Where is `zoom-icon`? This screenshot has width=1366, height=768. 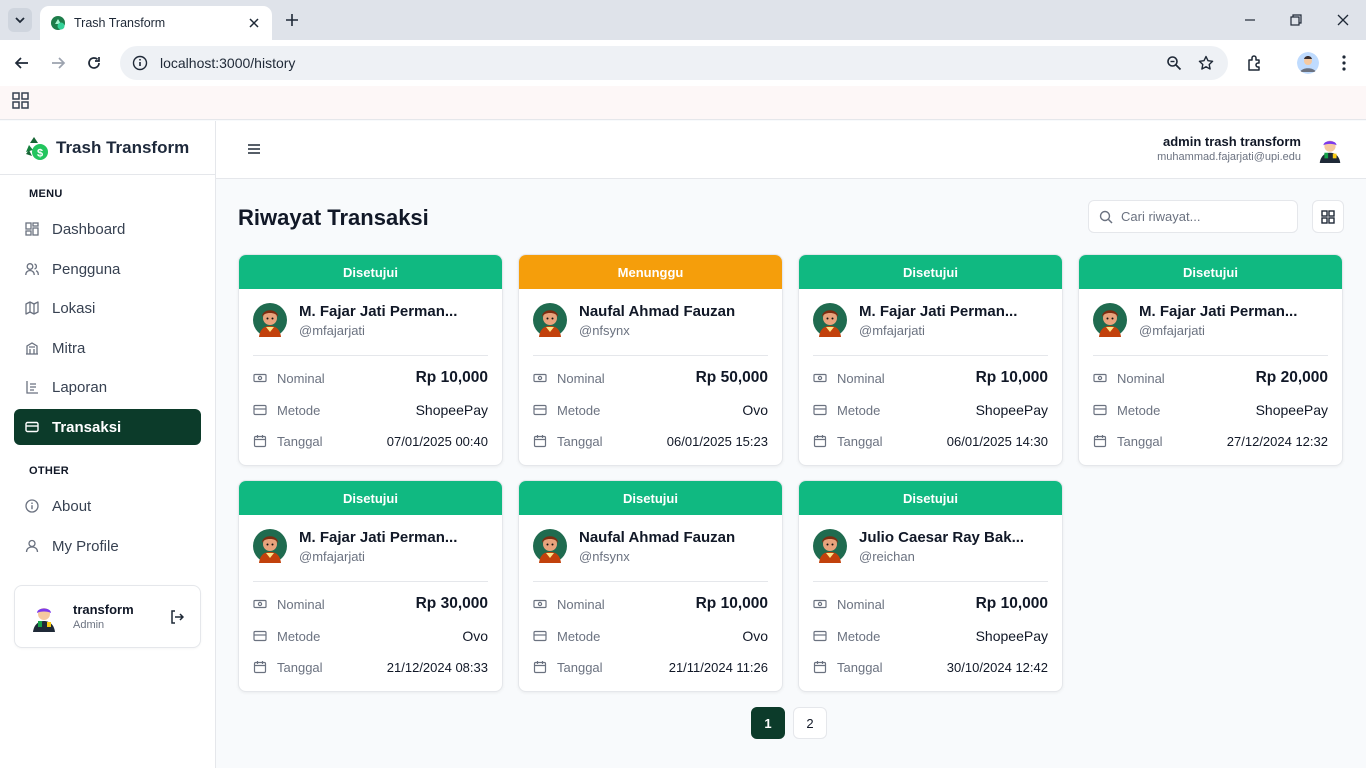 zoom-icon is located at coordinates (1174, 63).